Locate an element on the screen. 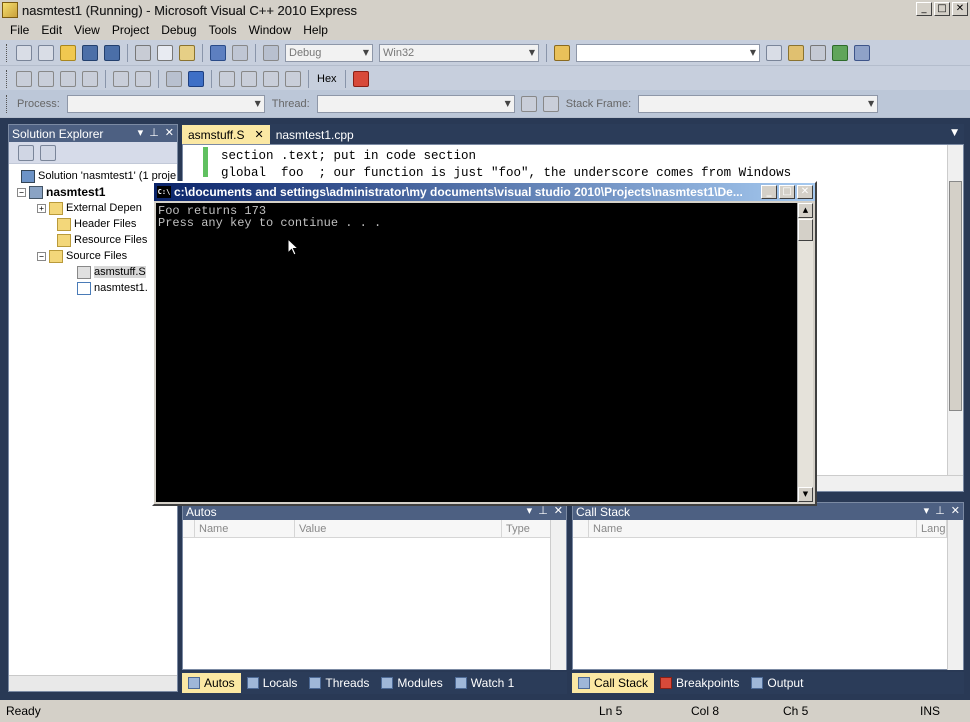  show-next-statement-icon is located at coordinates (293, 78).